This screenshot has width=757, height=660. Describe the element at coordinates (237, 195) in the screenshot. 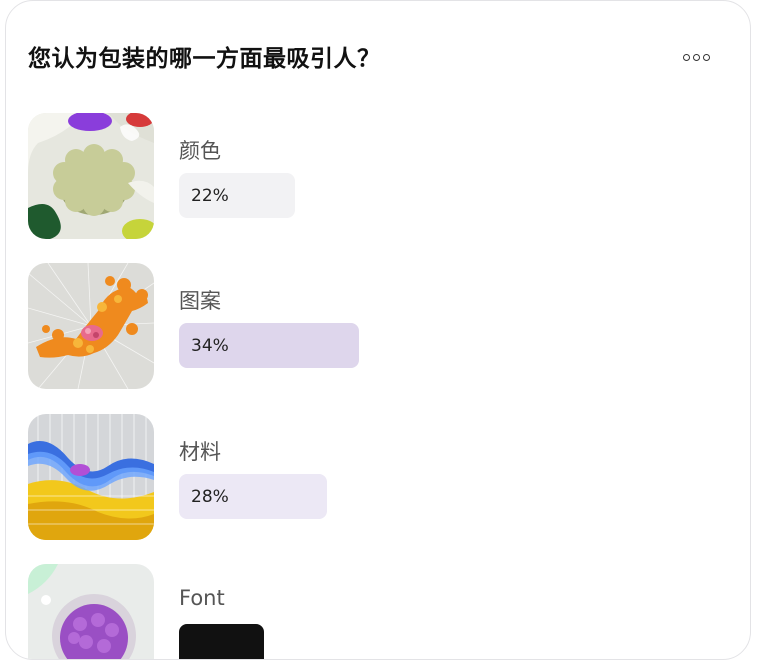

I see `option-percent-bar: 22%` at that location.